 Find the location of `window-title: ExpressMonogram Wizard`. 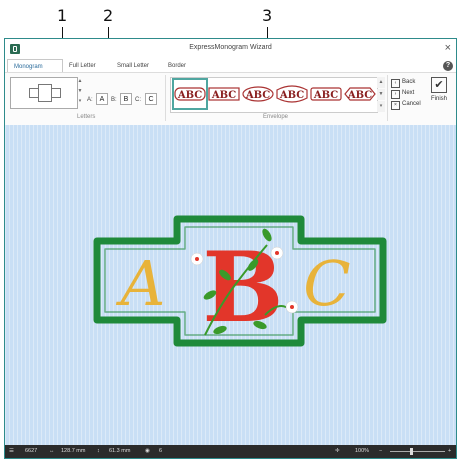

window-title: ExpressMonogram Wizard is located at coordinates (230, 47).